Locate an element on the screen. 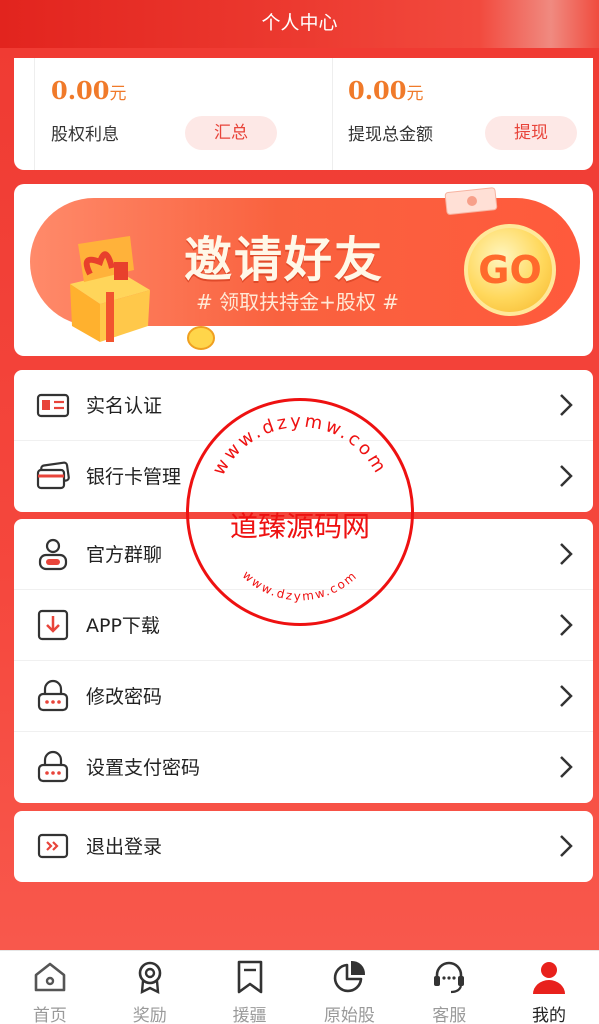 The image size is (599, 1024). banner-title: 邀请好友 is located at coordinates (284, 260).